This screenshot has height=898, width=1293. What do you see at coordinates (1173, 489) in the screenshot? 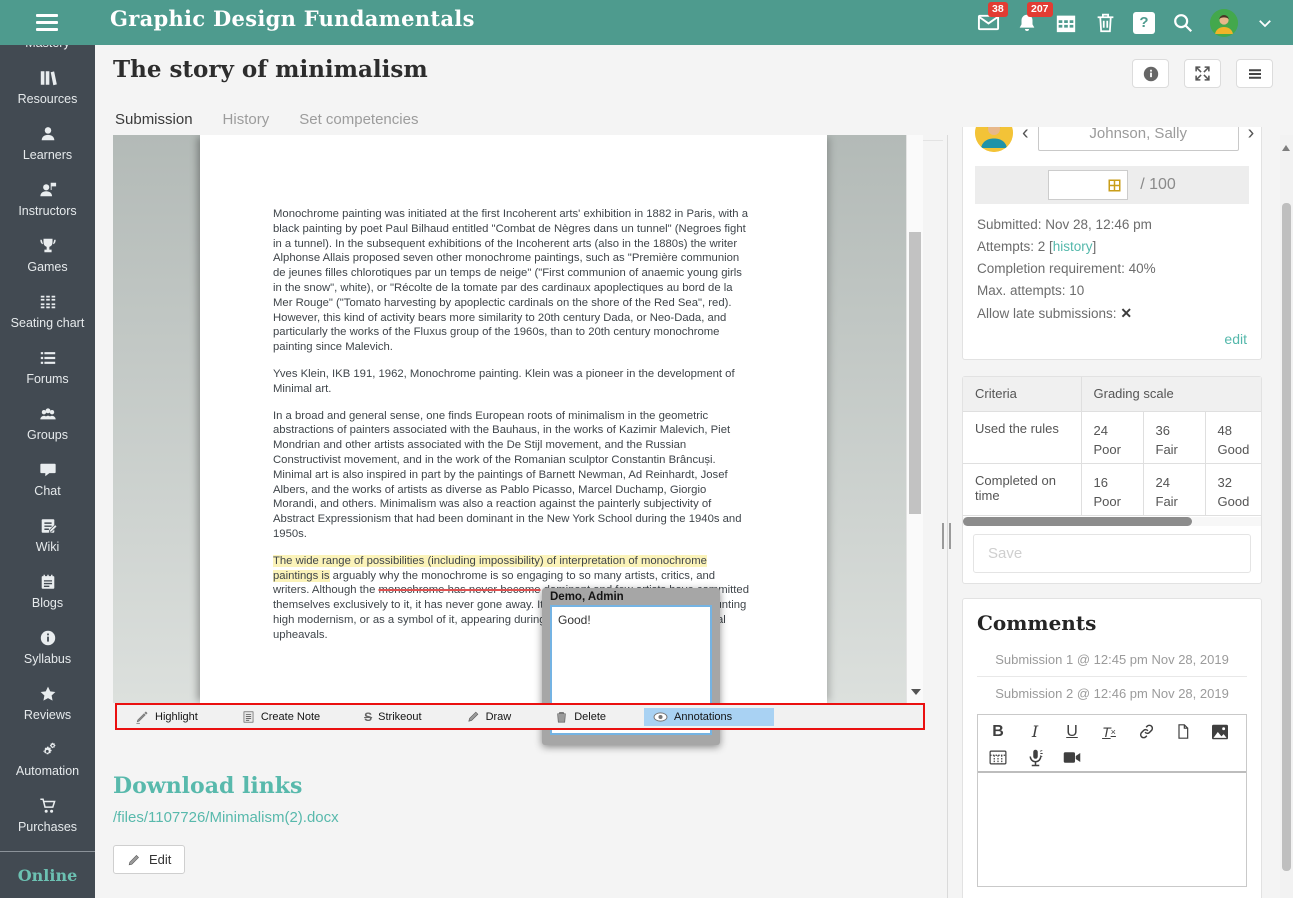
I see `scale-cell: 24 Fair` at bounding box center [1173, 489].